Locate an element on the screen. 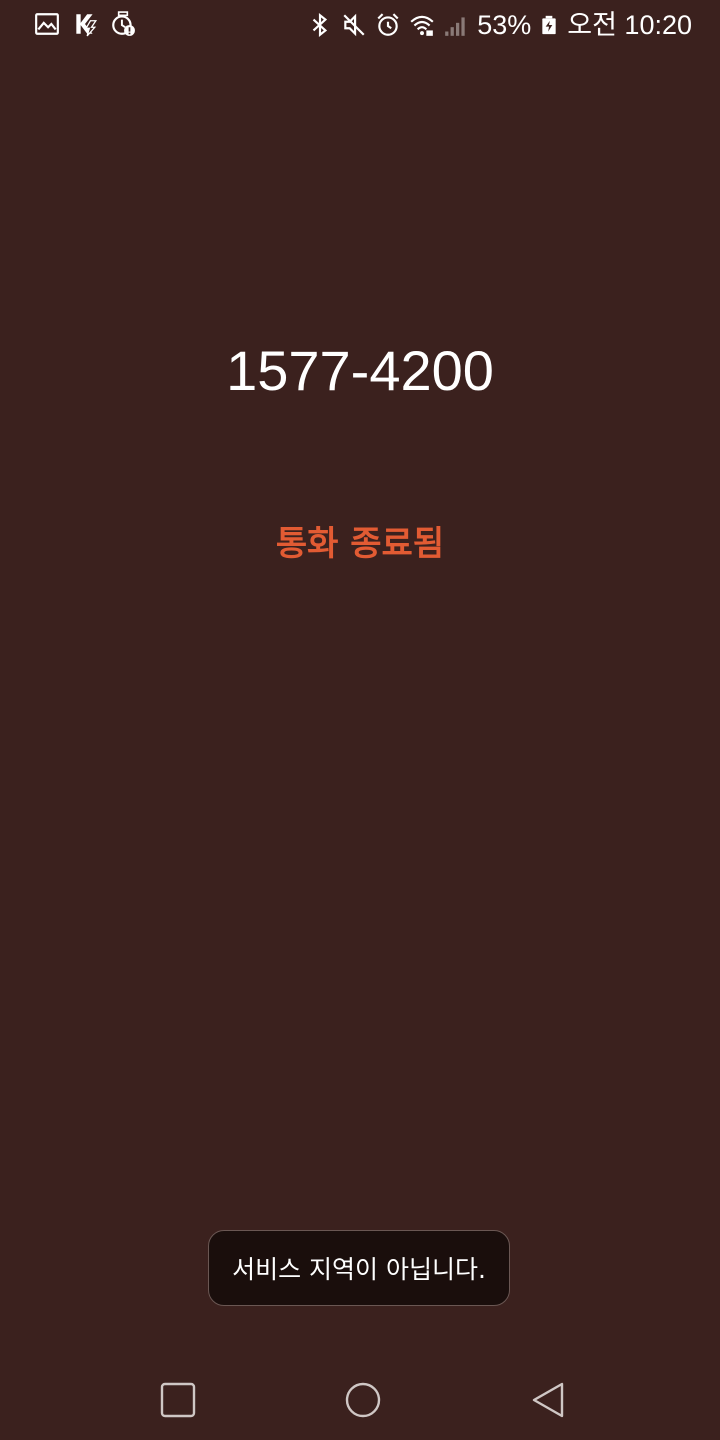 Image resolution: width=720 pixels, height=1440 pixels. call-status: 통화 종료됨 is located at coordinates (360, 544).